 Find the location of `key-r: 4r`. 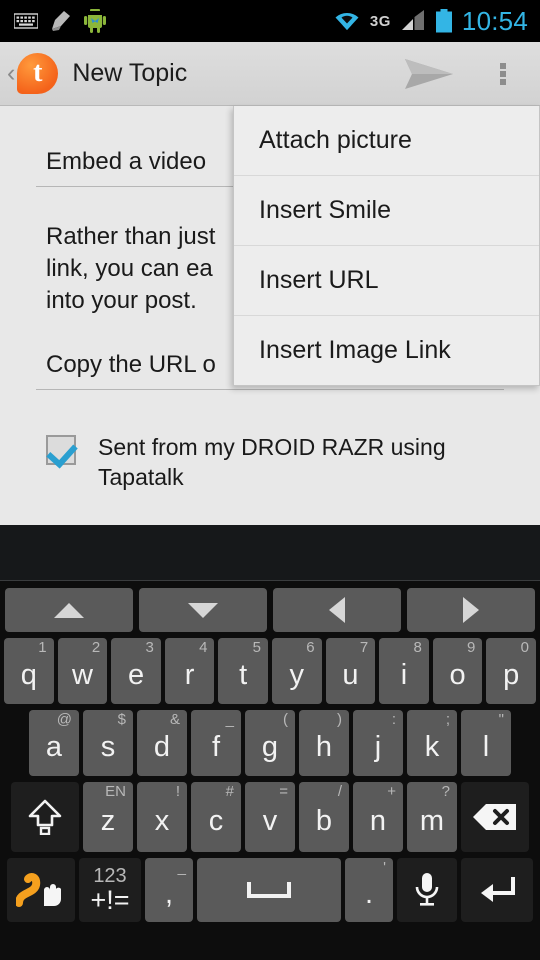

key-r: 4r is located at coordinates (189, 671).